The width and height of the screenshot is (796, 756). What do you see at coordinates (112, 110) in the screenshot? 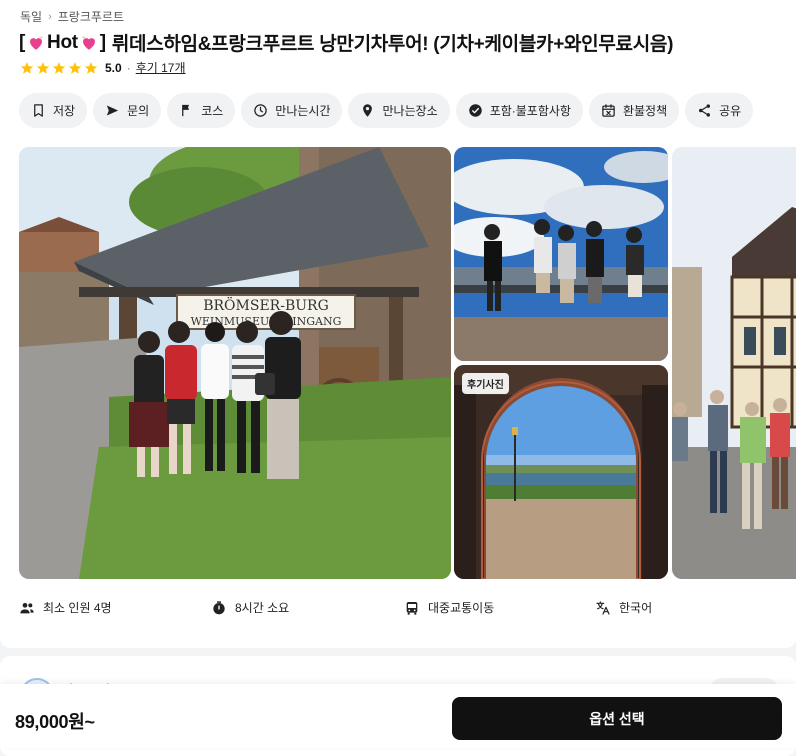
I see `send-icon` at bounding box center [112, 110].